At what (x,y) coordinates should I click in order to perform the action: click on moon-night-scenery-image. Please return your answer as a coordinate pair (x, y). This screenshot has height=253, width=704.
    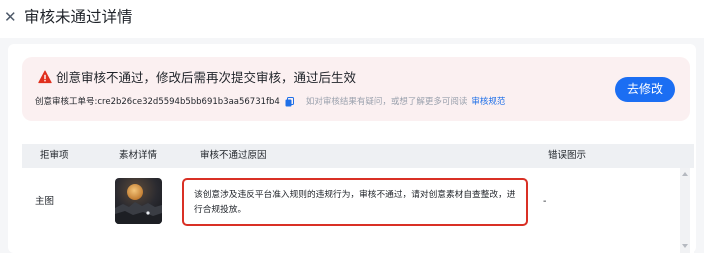
    Looking at the image, I should click on (138, 201).